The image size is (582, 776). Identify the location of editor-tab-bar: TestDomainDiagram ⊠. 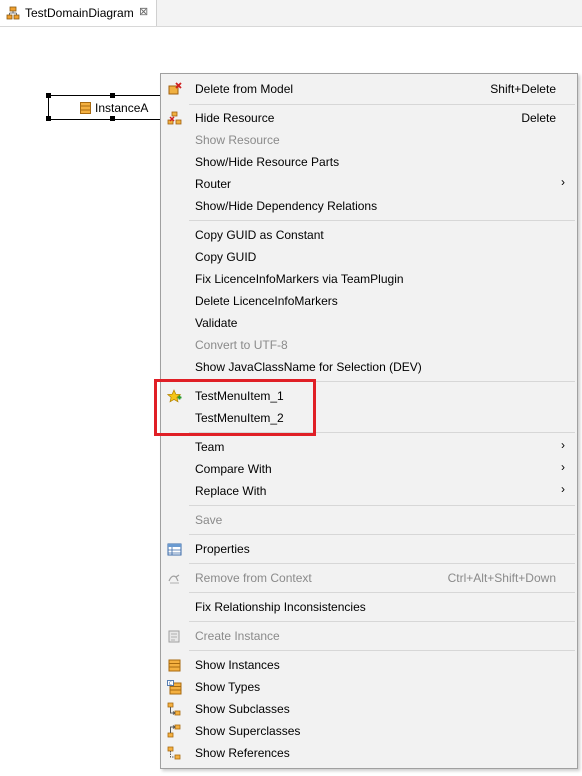
(291, 13).